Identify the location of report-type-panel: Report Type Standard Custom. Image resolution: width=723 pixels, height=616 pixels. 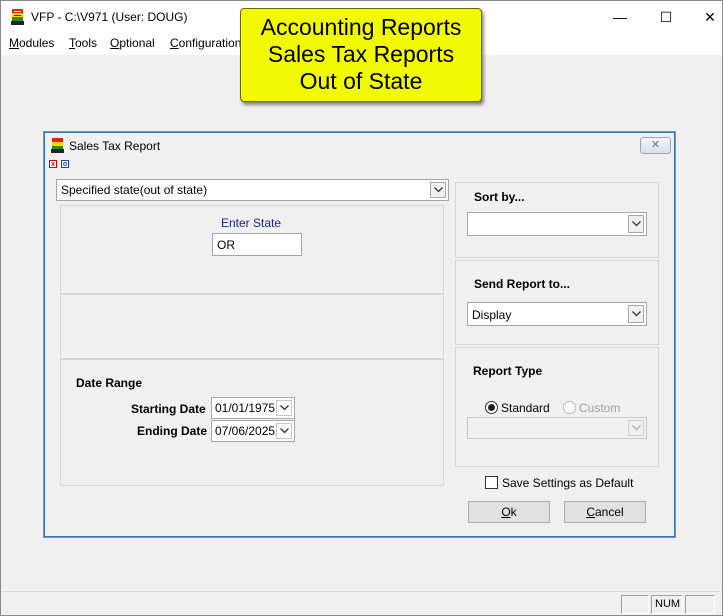
(557, 407).